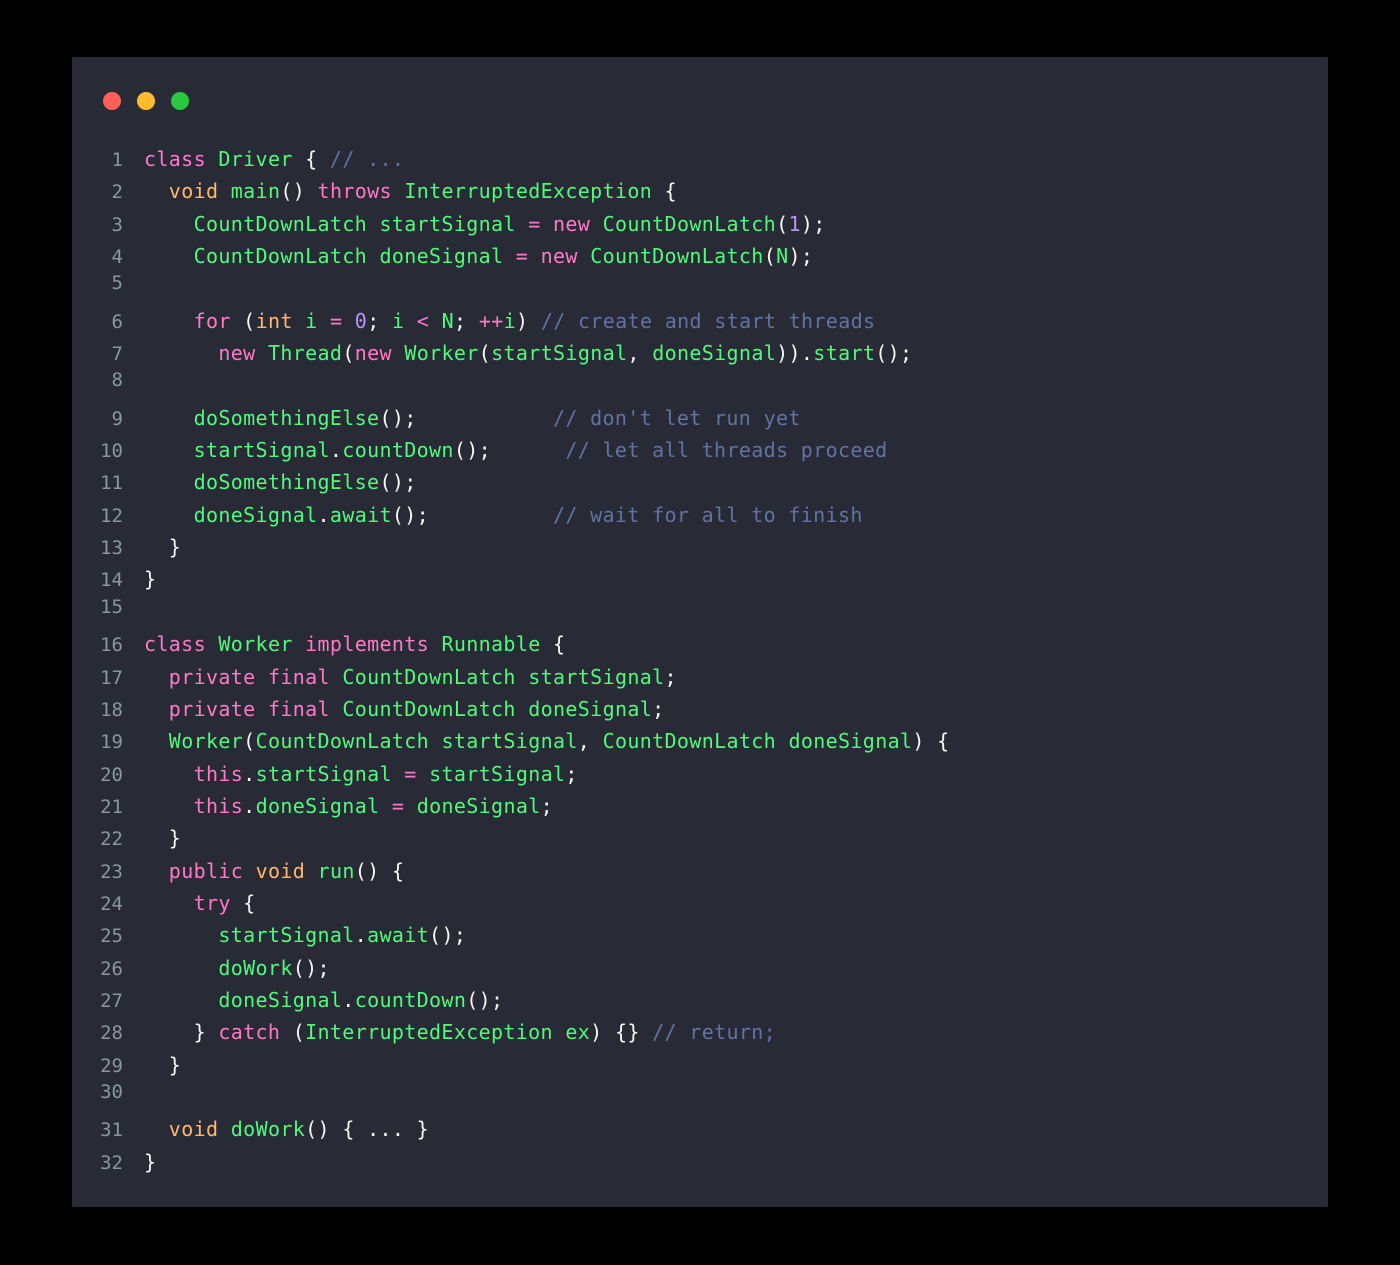 This screenshot has width=1400, height=1265. Describe the element at coordinates (736, 1129) in the screenshot. I see `line-content: void doWork() { ... }` at that location.